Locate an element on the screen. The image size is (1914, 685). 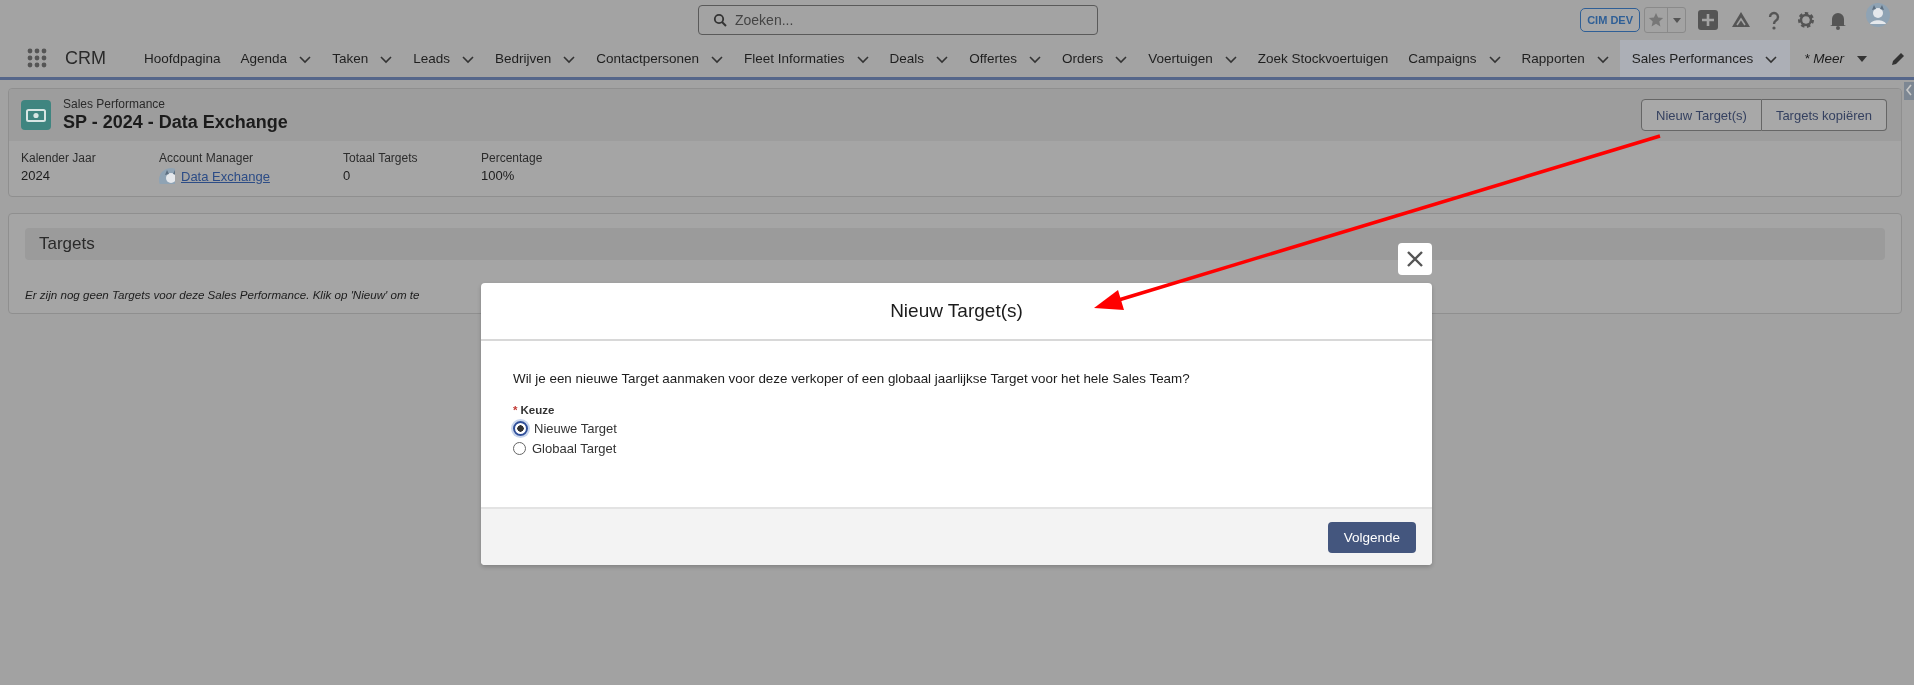
field-label: Keuze is located at coordinates (537, 410).